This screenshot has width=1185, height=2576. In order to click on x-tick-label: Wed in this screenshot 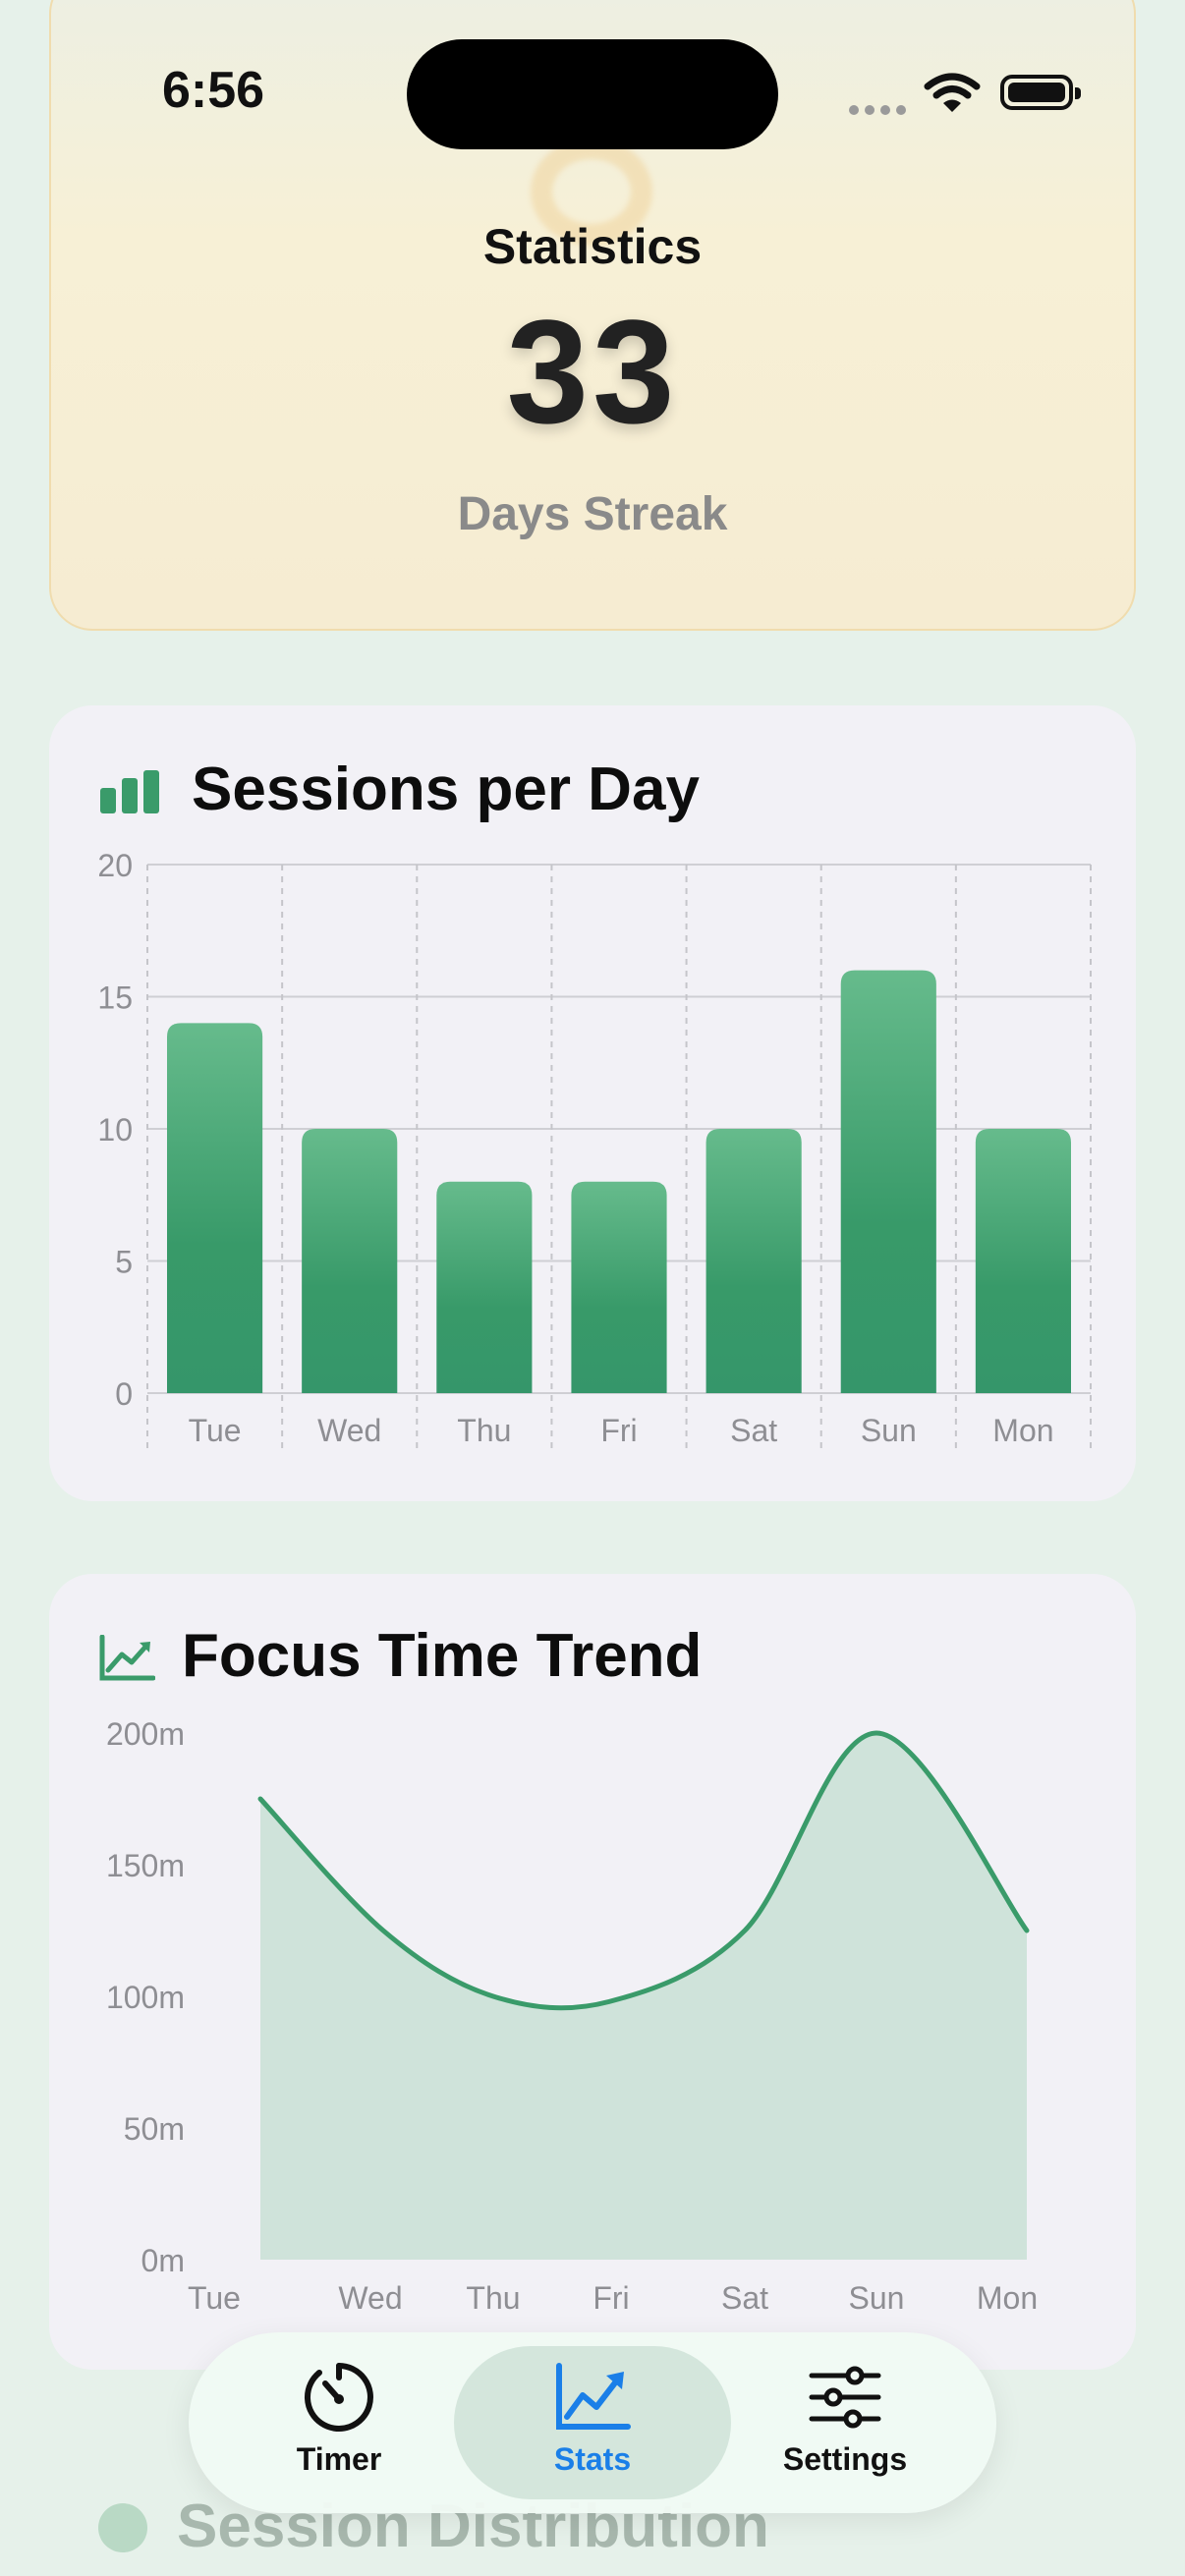, I will do `click(370, 2298)`.